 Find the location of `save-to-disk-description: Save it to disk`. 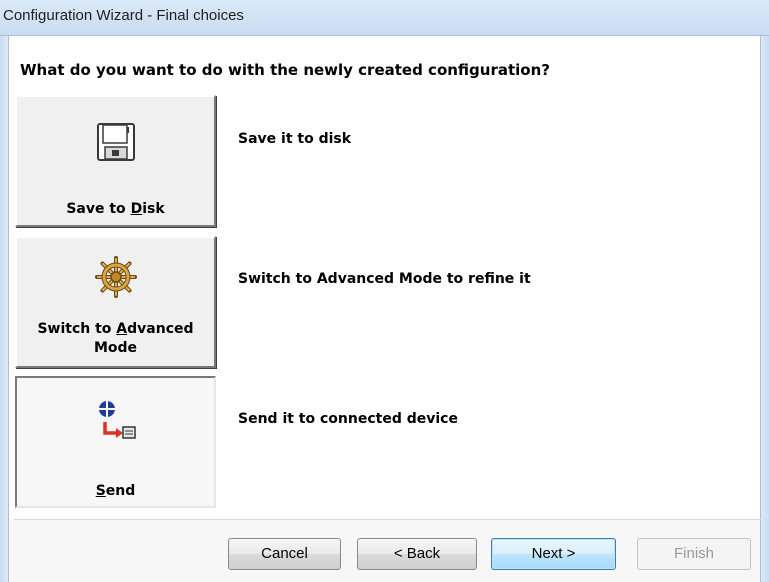

save-to-disk-description: Save it to disk is located at coordinates (295, 139).